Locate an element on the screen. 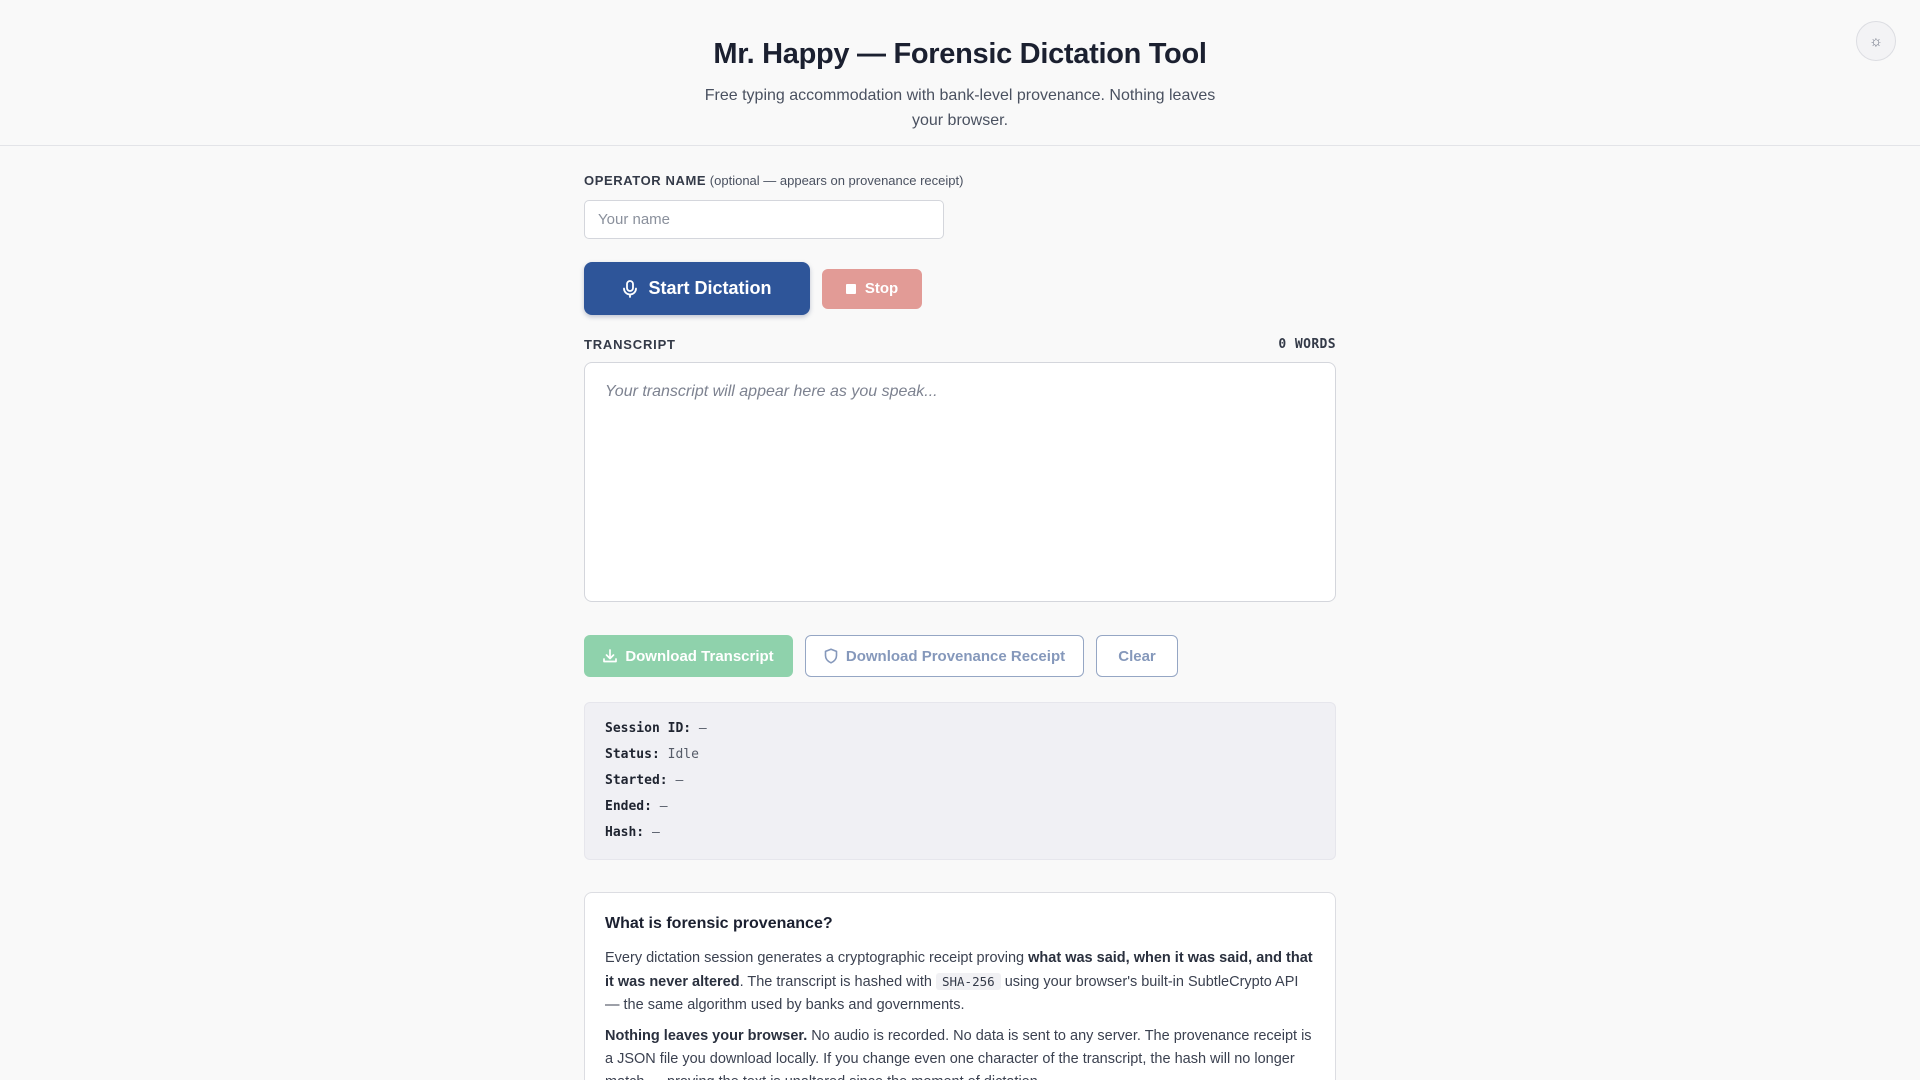 The image size is (1920, 1080). stop-button: Stop is located at coordinates (872, 288).